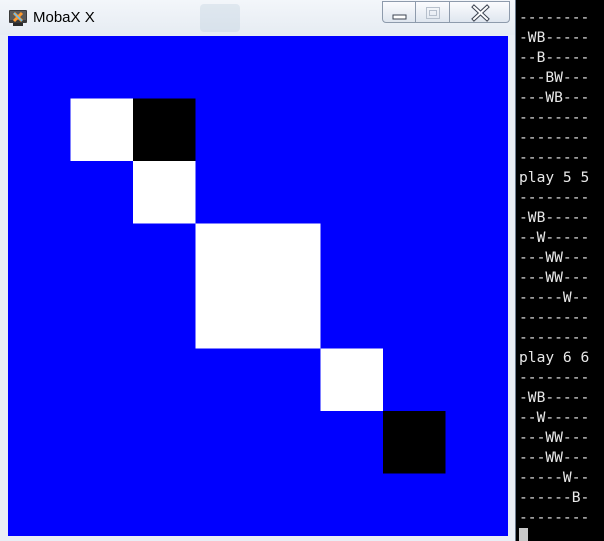 The image size is (604, 541). Describe the element at coordinates (554, 77) in the screenshot. I see `terminal-line: ---BW---` at that location.